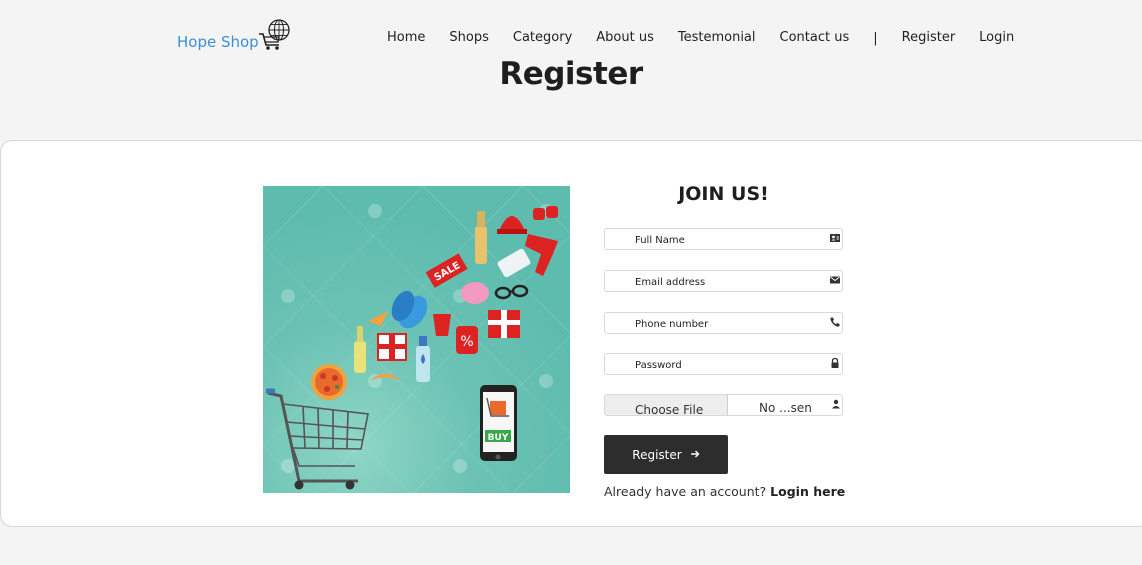  Describe the element at coordinates (996, 38) in the screenshot. I see `nav-login: Login` at that location.